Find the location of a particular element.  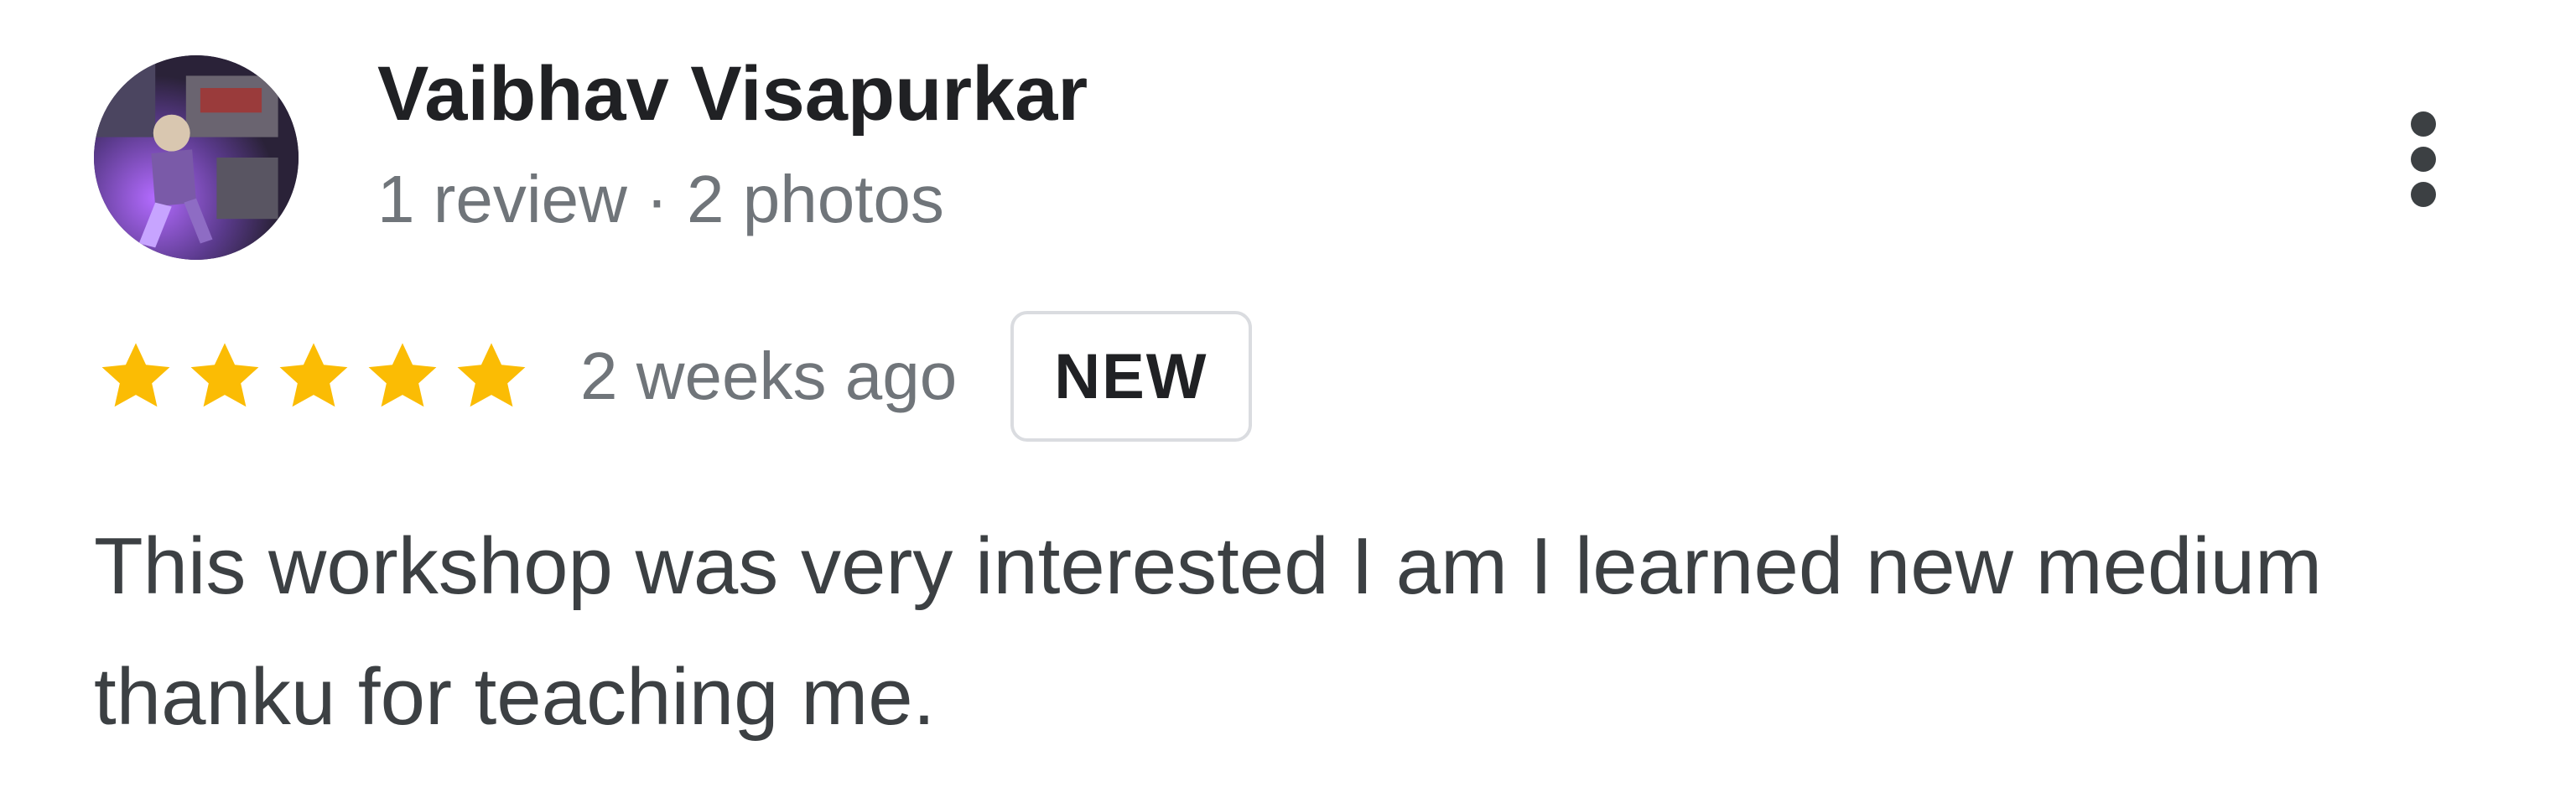

rating-row: 2 weeks ago NEW is located at coordinates (673, 376).